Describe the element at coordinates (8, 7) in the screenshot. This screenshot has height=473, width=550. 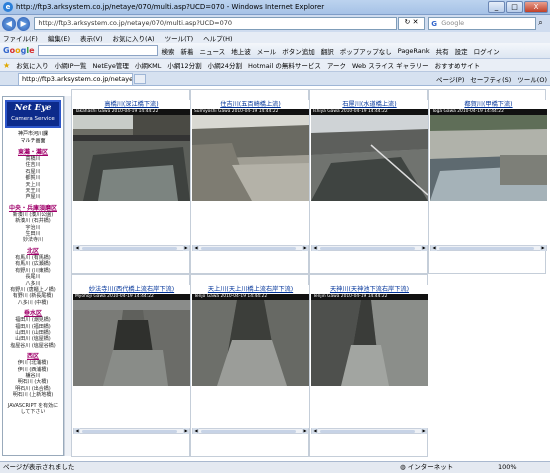
I see `ie-logo-icon: e` at that location.